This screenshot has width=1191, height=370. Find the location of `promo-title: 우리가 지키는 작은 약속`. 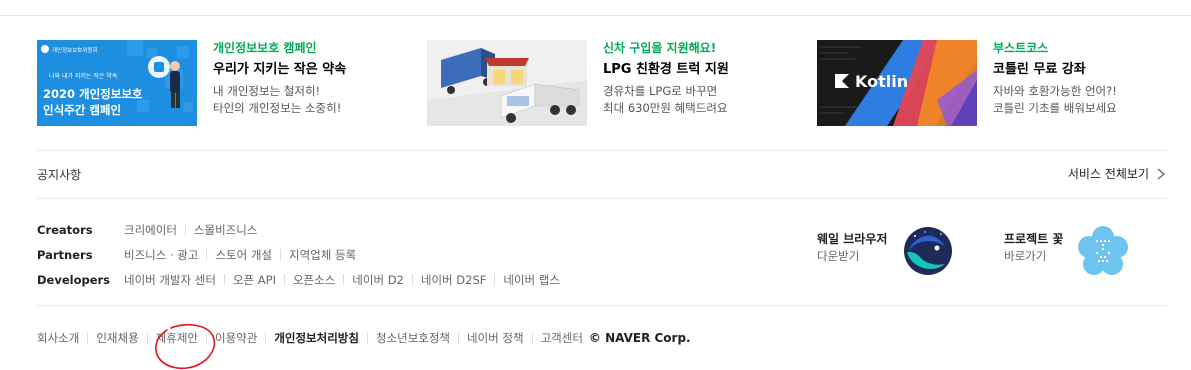

promo-title: 우리가 지키는 작은 약속 is located at coordinates (280, 69).